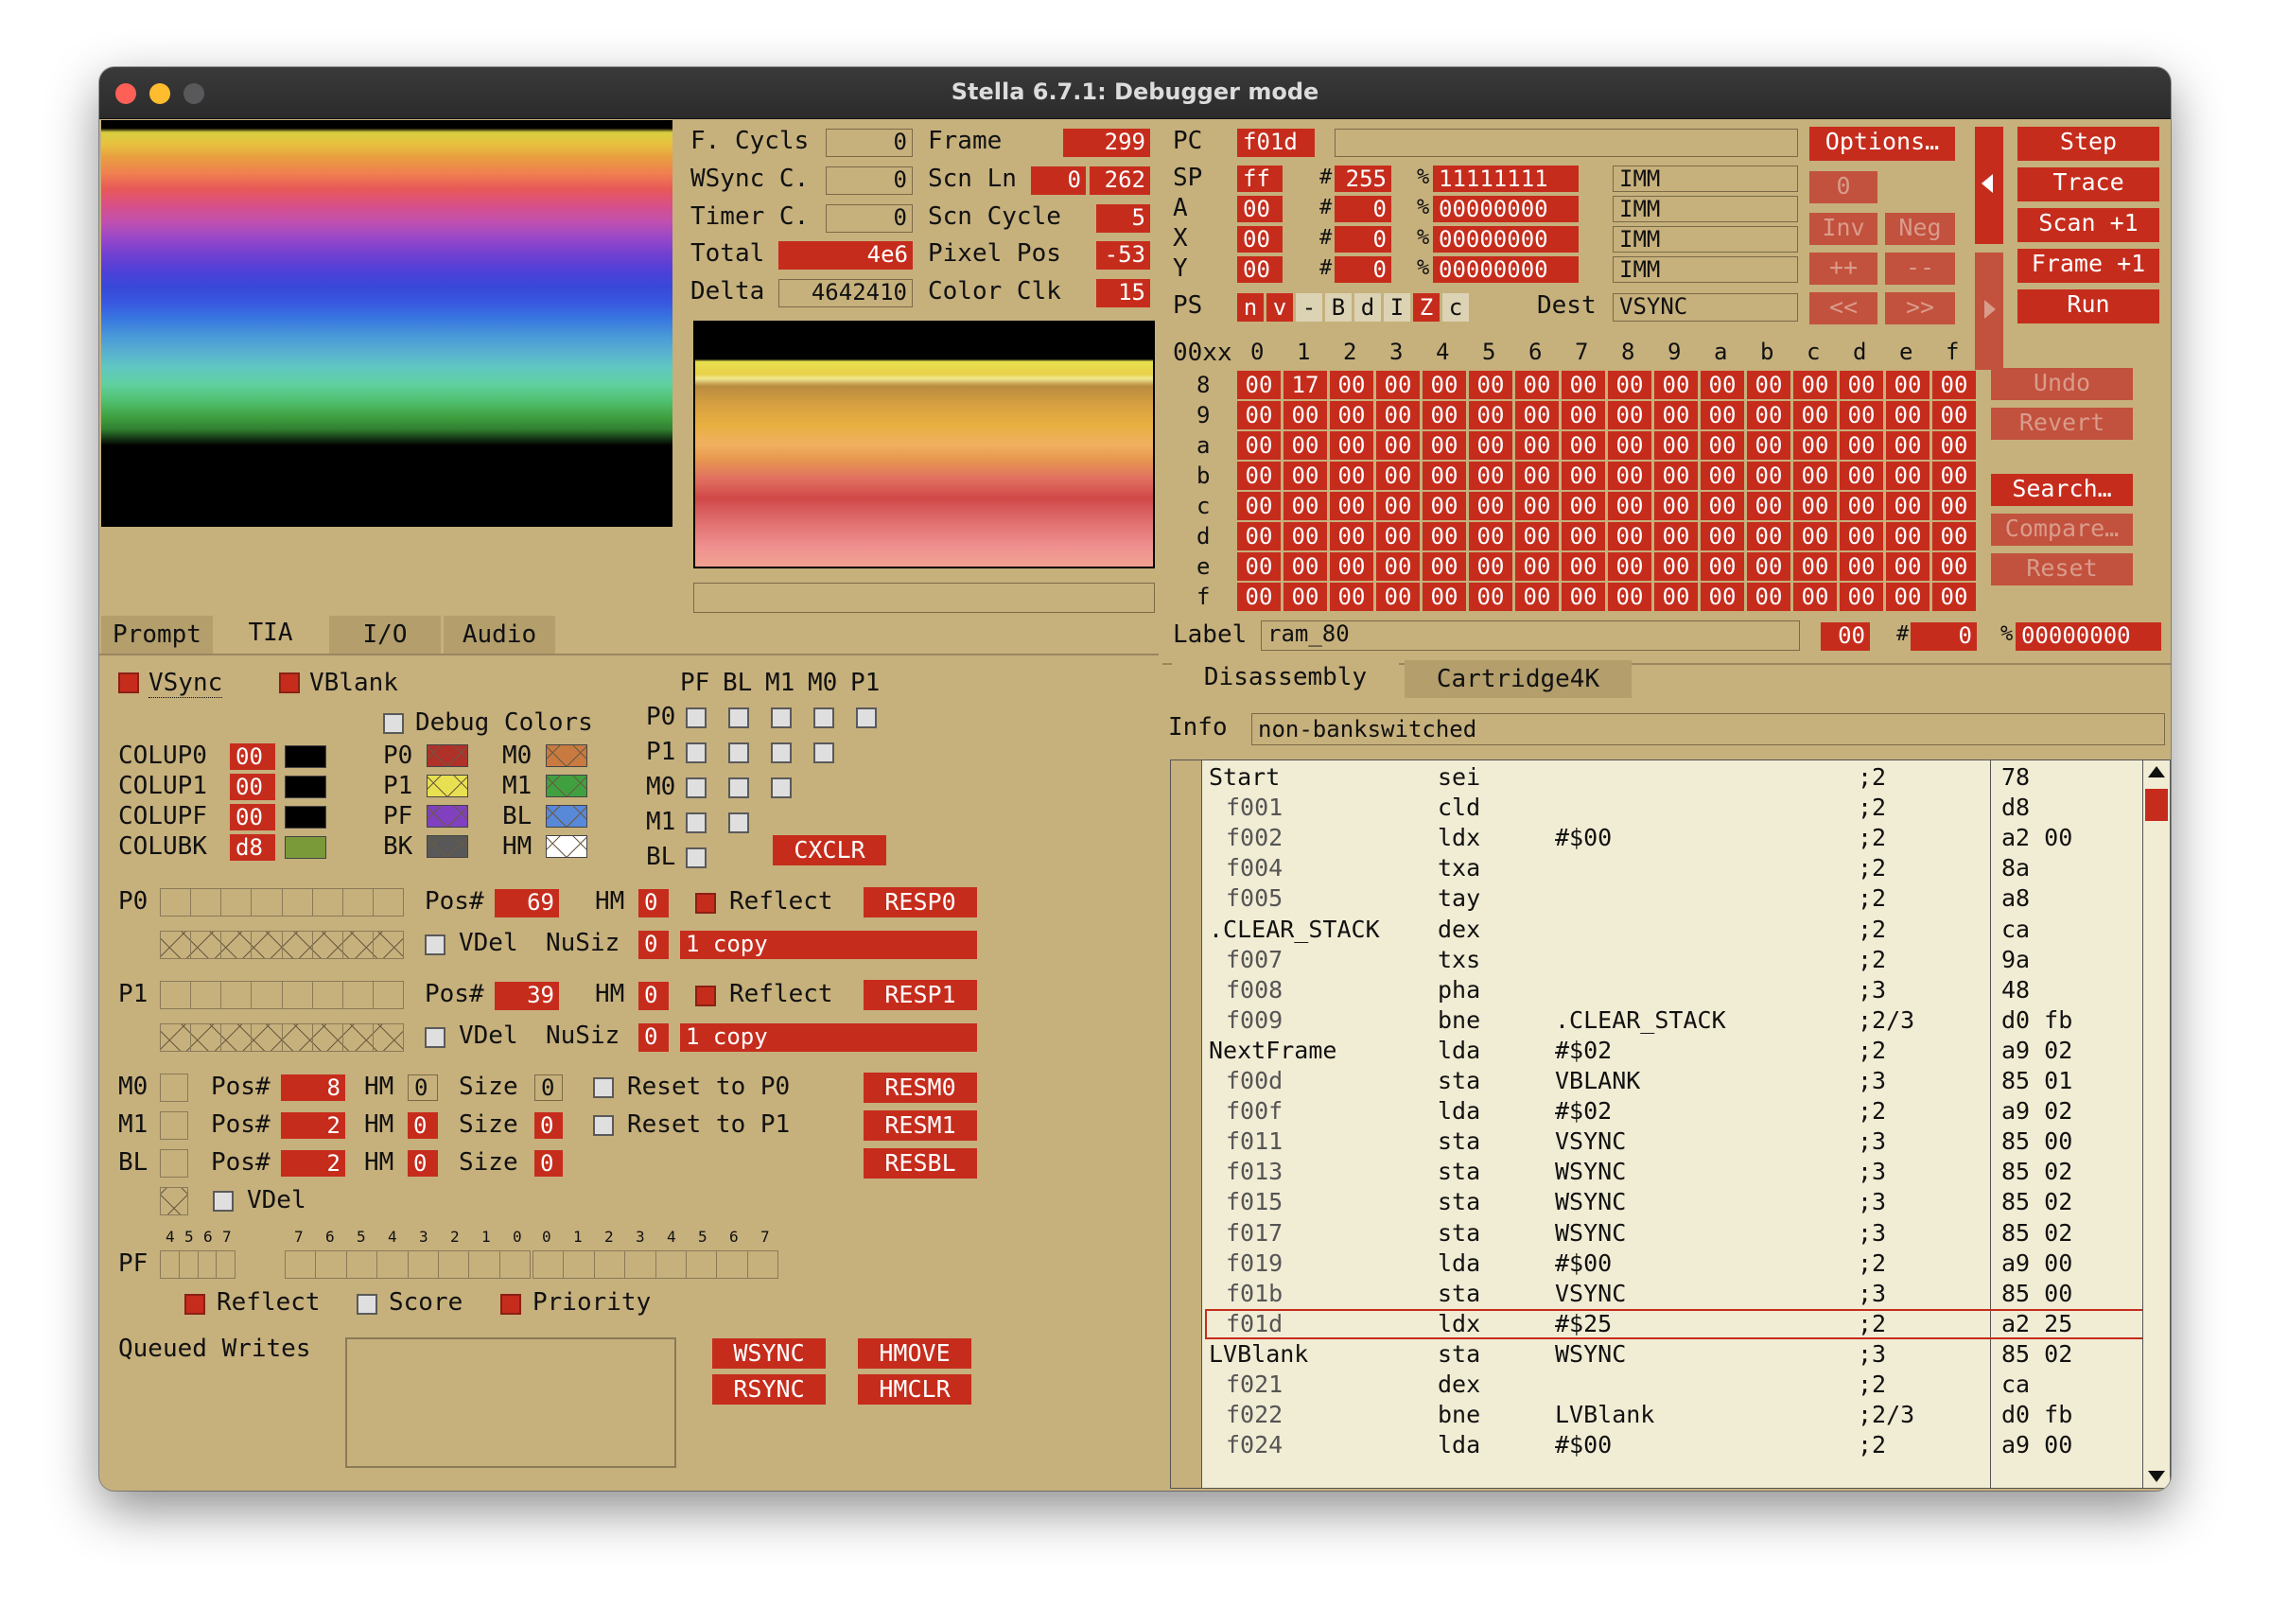 The image size is (2270, 1624). Describe the element at coordinates (252, 787) in the screenshot. I see `colup1-value: 00` at that location.